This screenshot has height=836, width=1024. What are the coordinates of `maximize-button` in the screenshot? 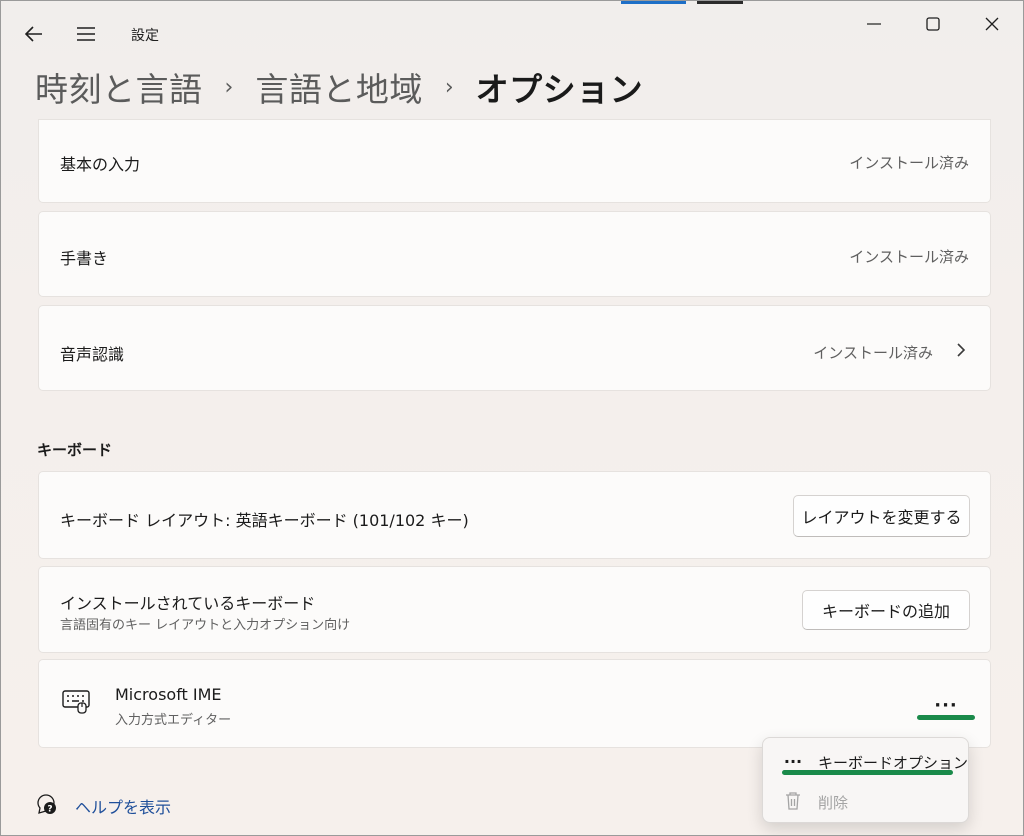 It's located at (933, 24).